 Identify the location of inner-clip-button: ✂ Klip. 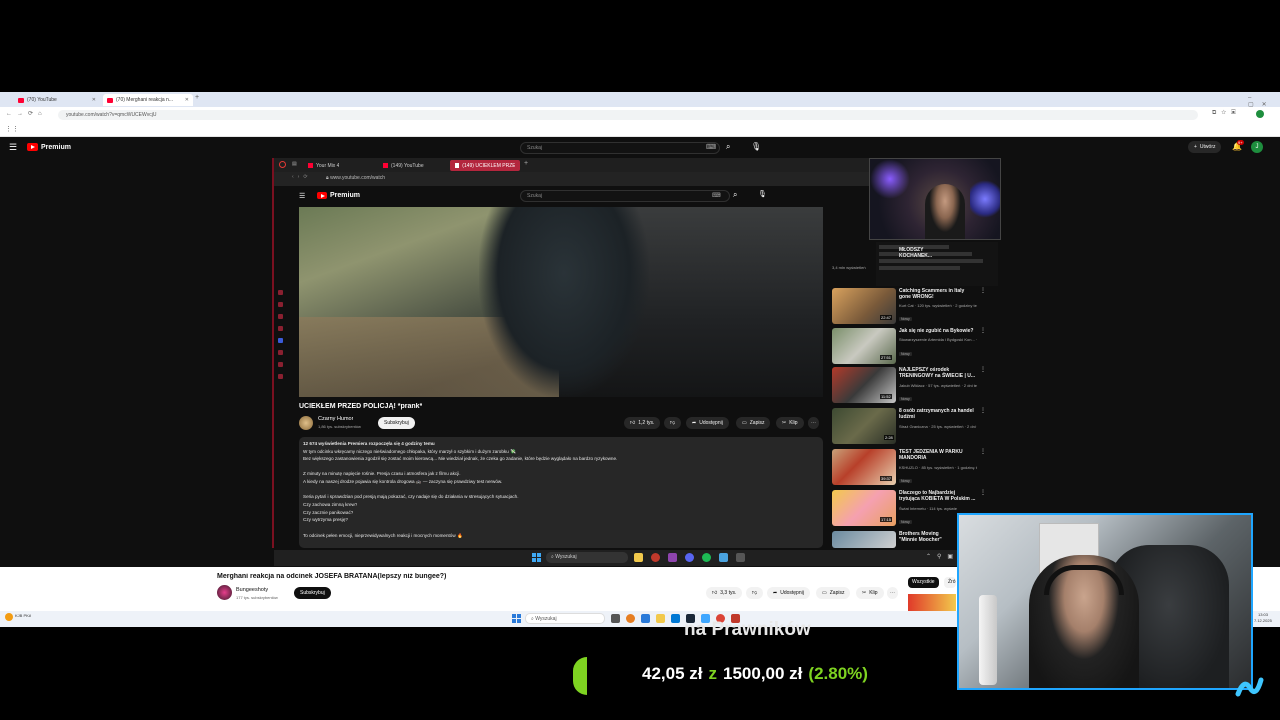
(790, 423).